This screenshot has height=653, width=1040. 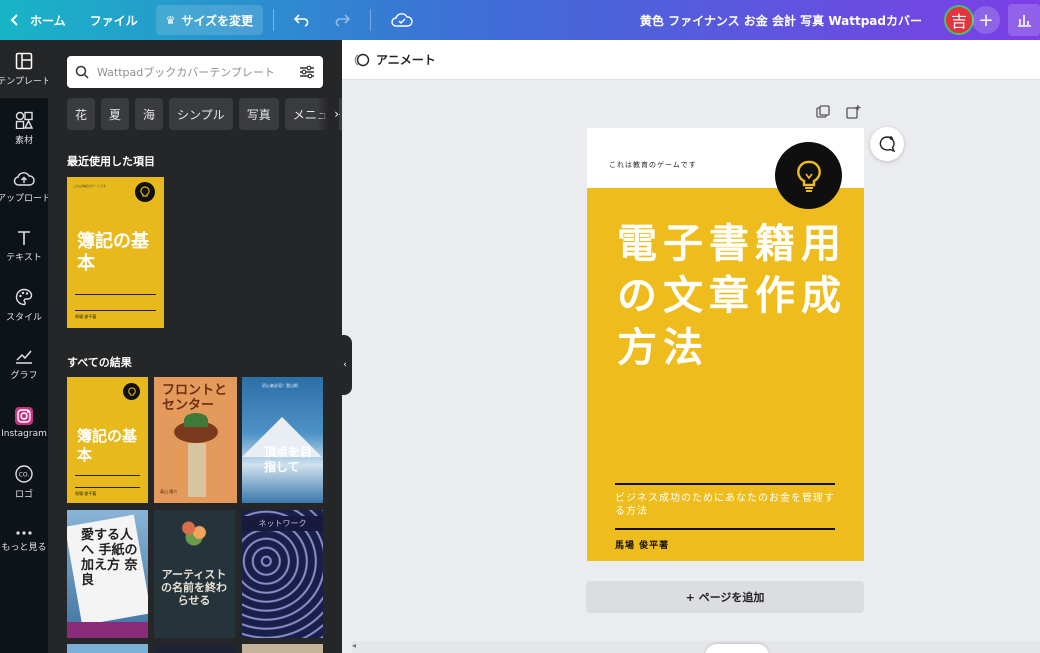 I want to click on thumb-title: フロントとセンター, so click(x=195, y=398).